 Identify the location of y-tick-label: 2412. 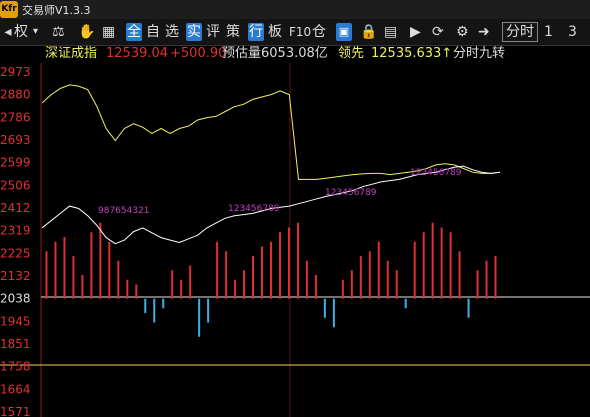
(15, 208).